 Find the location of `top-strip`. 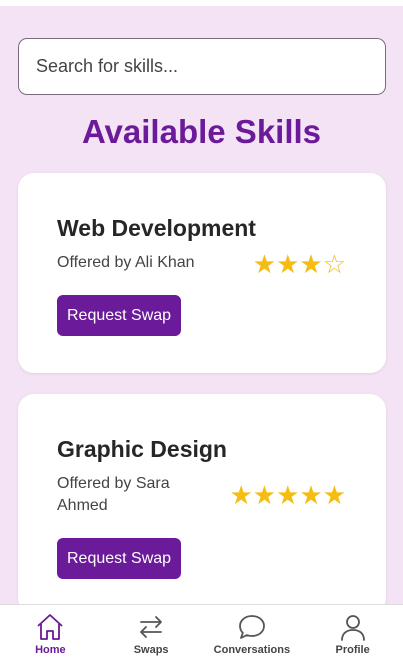

top-strip is located at coordinates (201, 3).